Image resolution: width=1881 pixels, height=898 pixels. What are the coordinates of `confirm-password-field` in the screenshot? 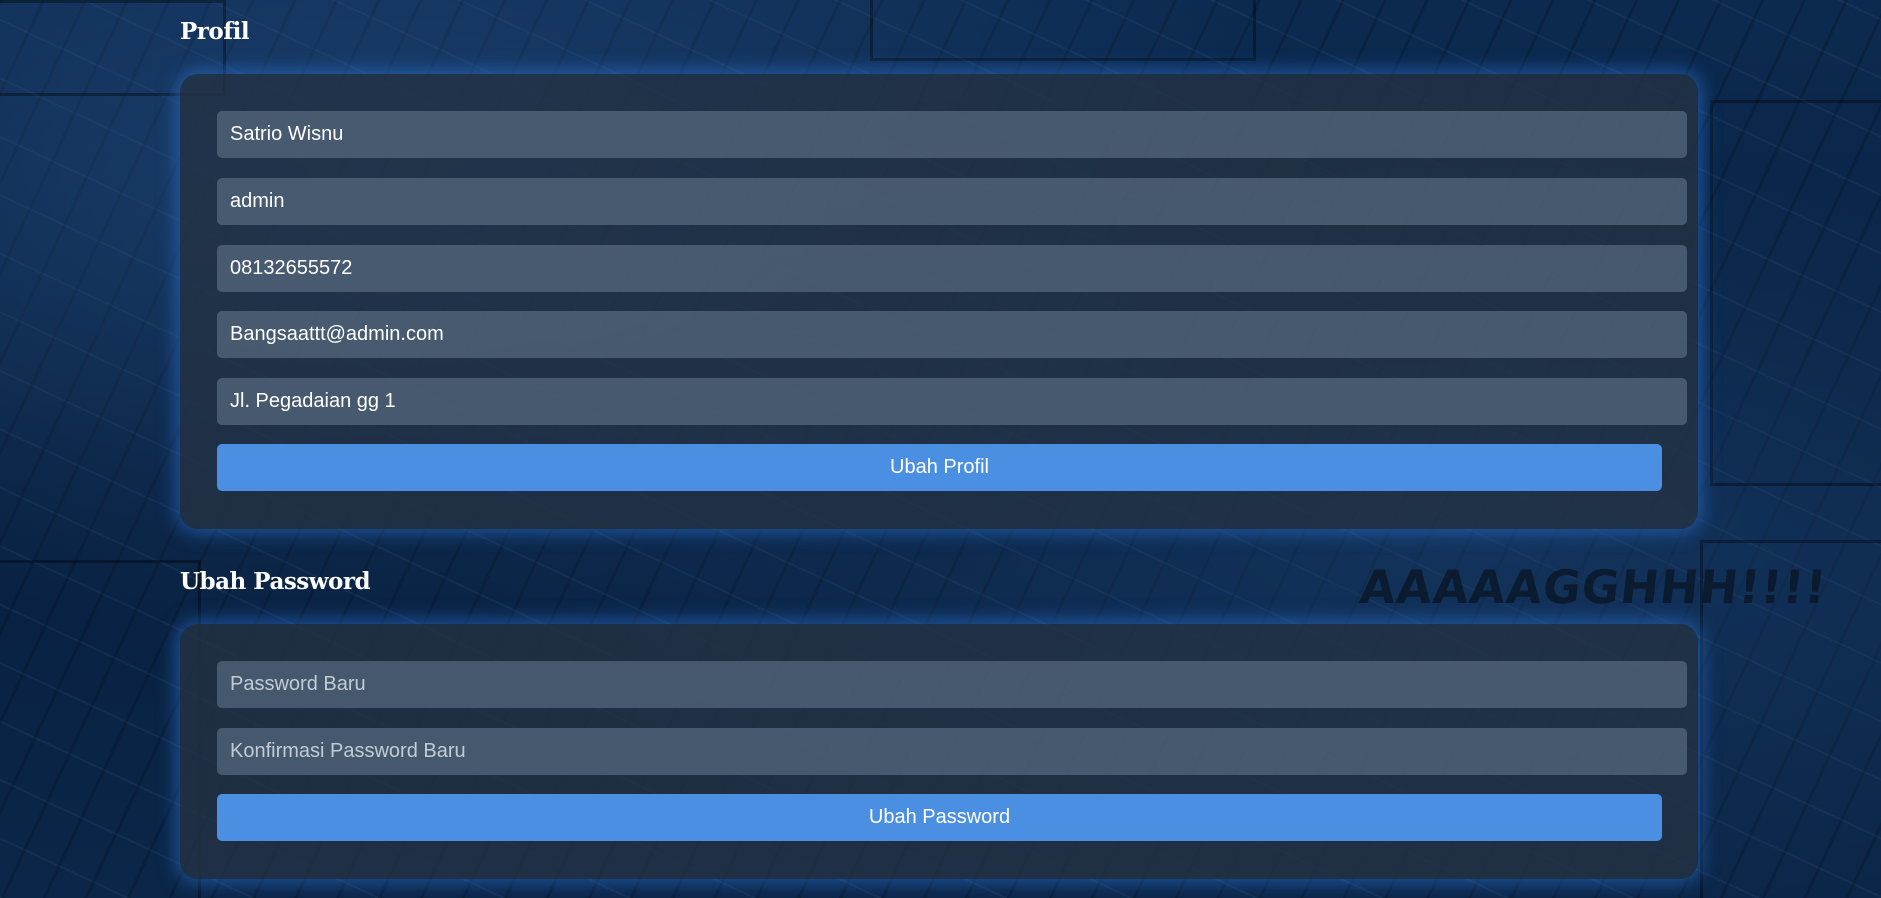 It's located at (952, 751).